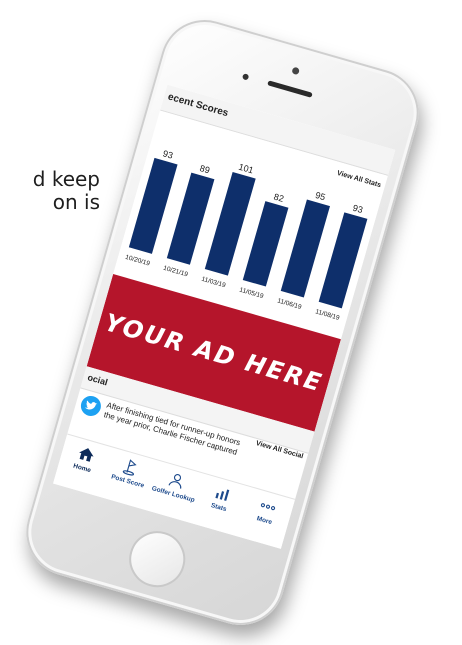  I want to click on score-date-label: 11/05/19, so click(252, 294).